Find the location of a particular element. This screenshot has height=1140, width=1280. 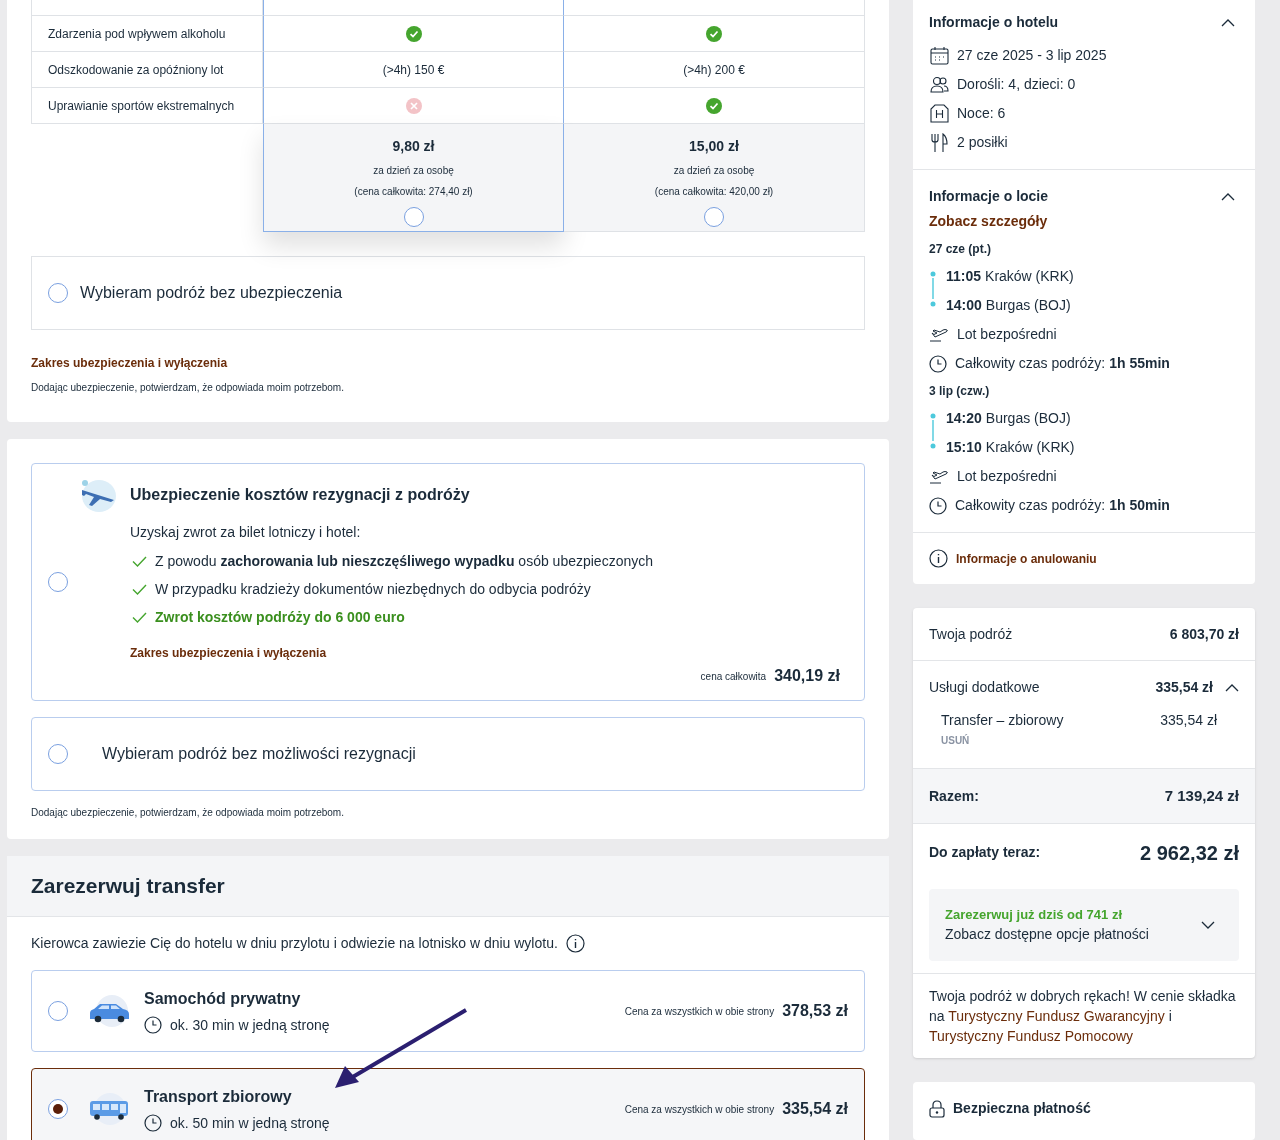

transfer-description: Kierowca zawiezie Cię do hotelu w dniu przylotu i odwiezie na lotnisko w dniu wylotu. is located at coordinates (294, 943).